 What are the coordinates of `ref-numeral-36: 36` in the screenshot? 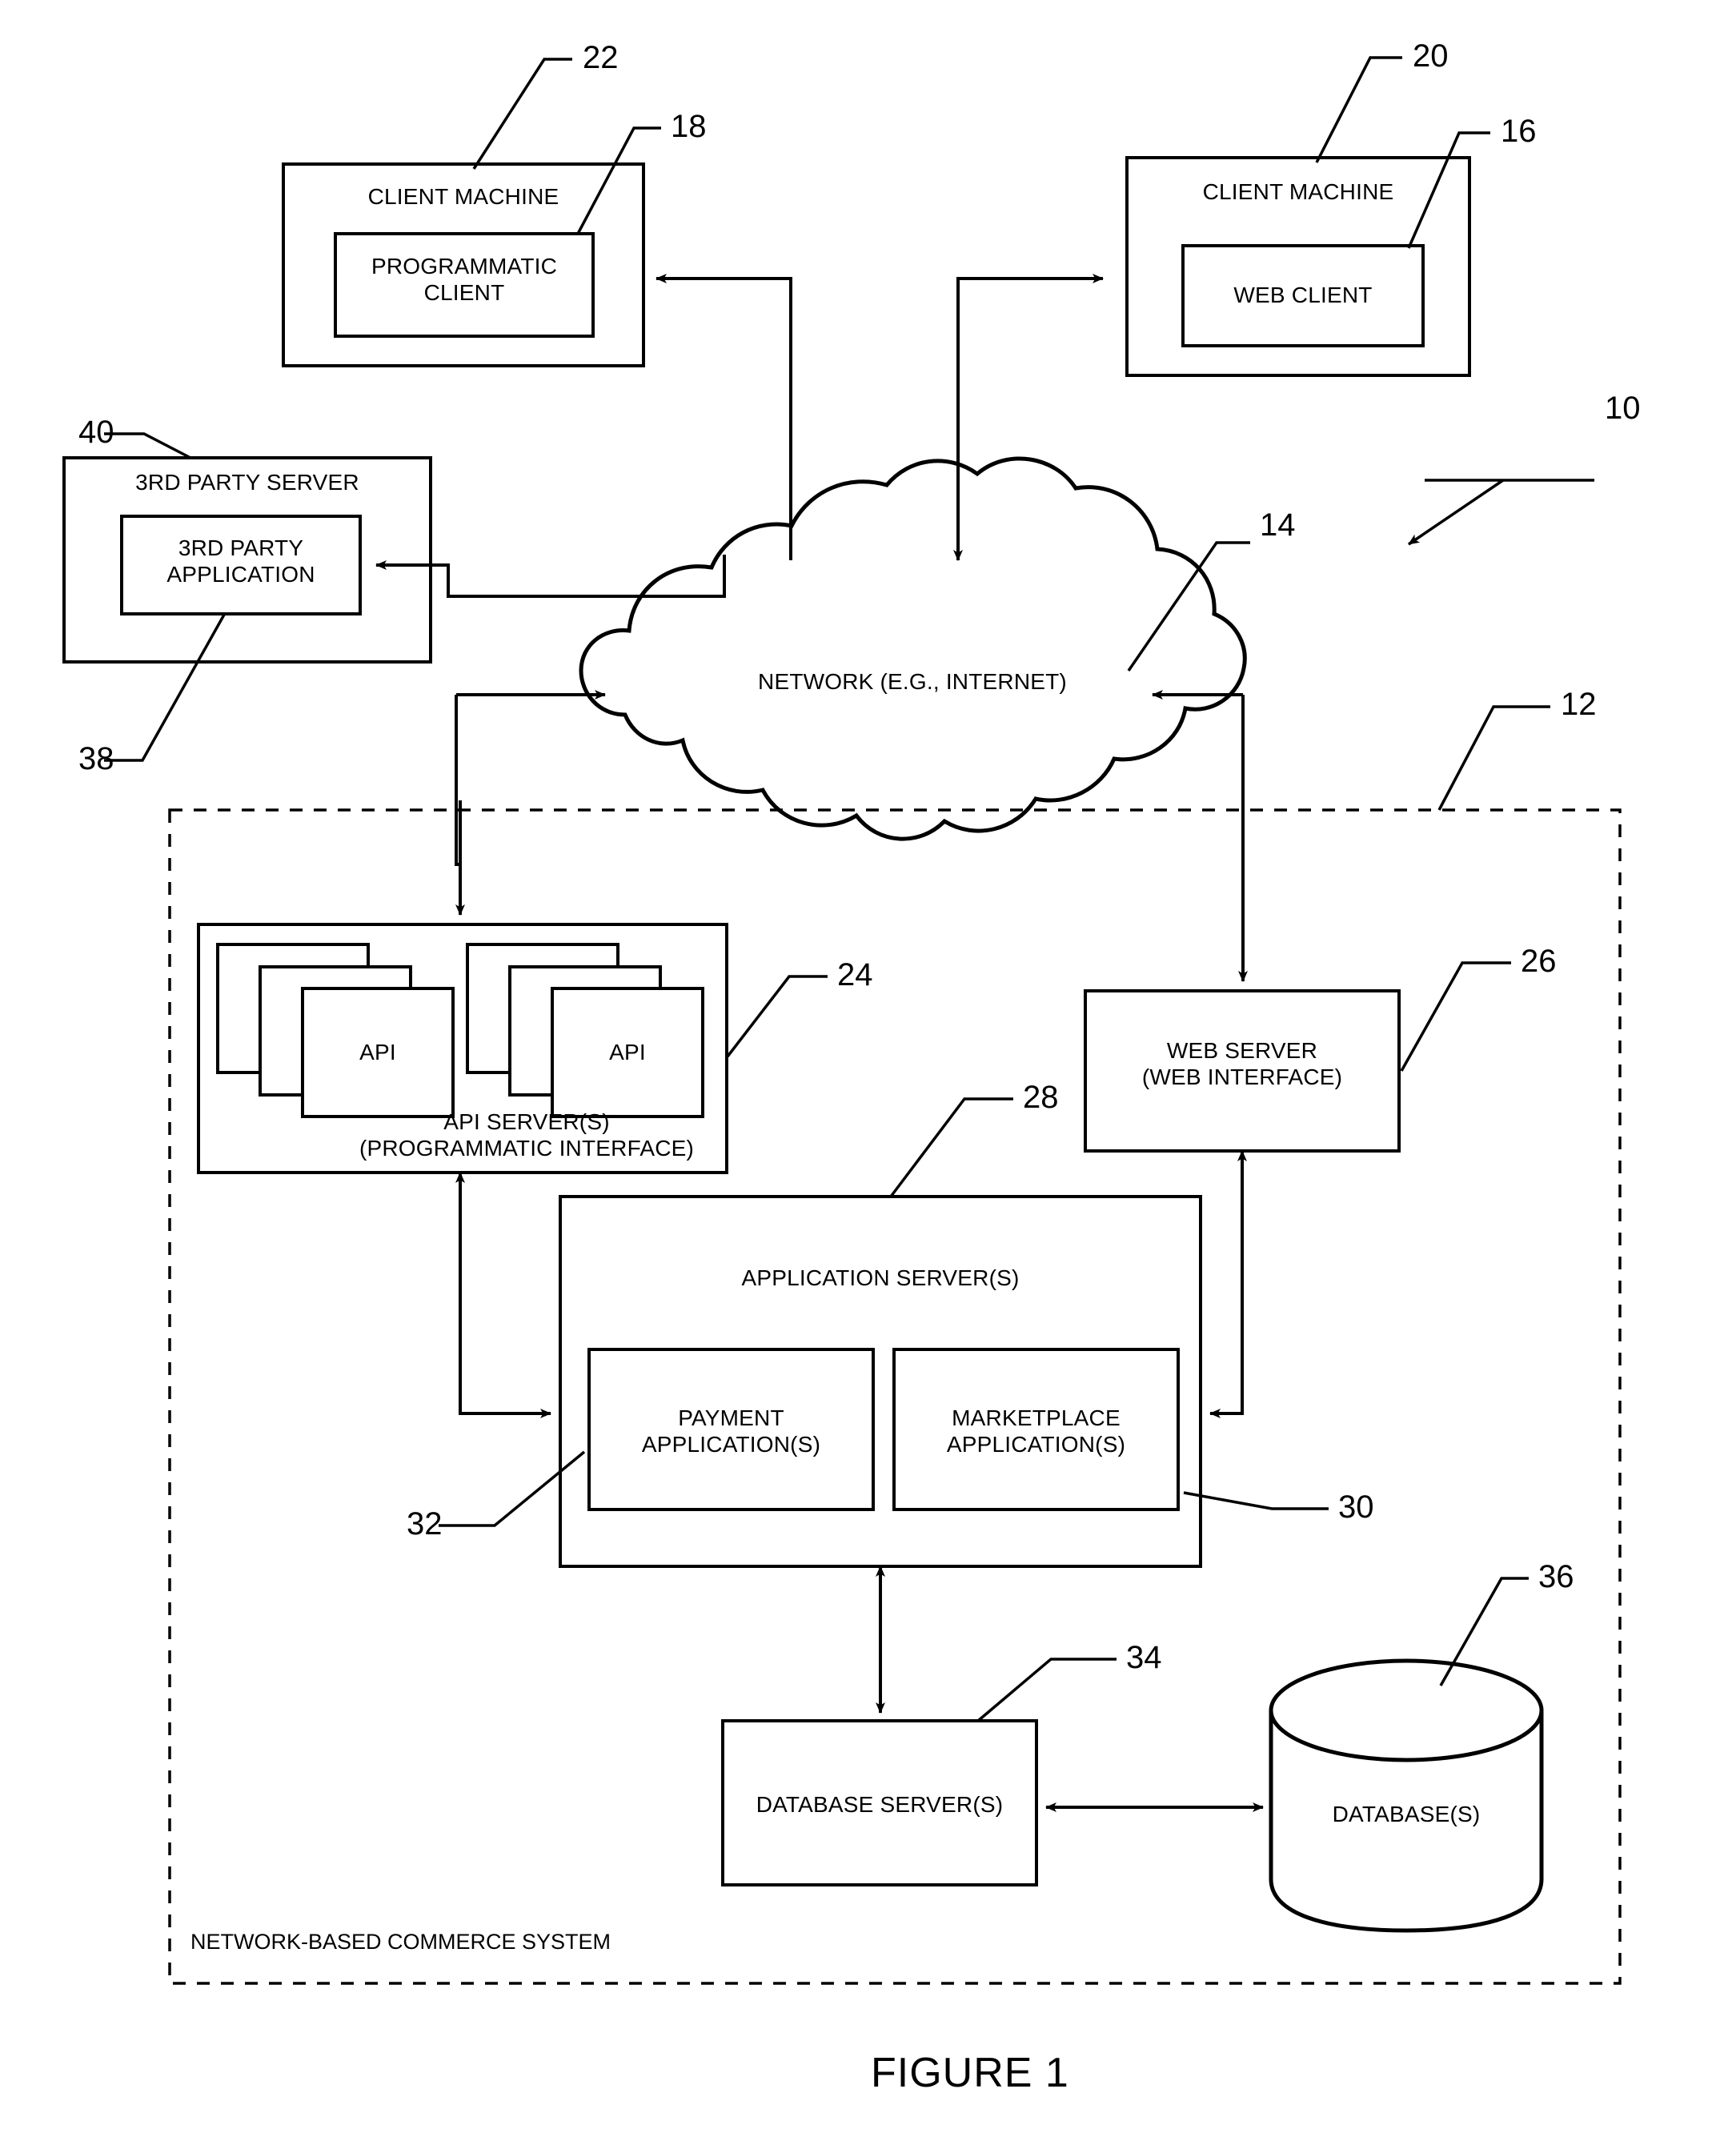 It's located at (1556, 1576).